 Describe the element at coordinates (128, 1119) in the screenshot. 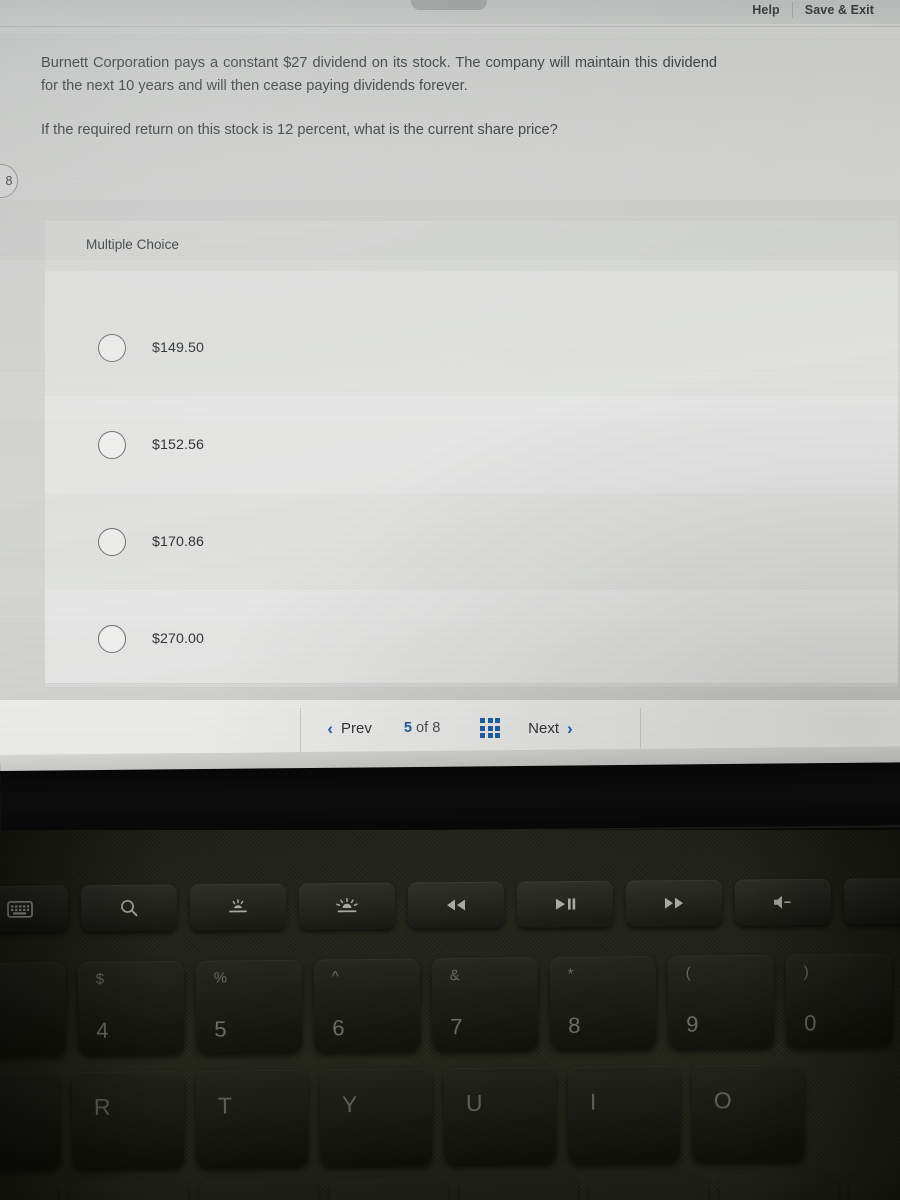

I see `key-r: R` at that location.